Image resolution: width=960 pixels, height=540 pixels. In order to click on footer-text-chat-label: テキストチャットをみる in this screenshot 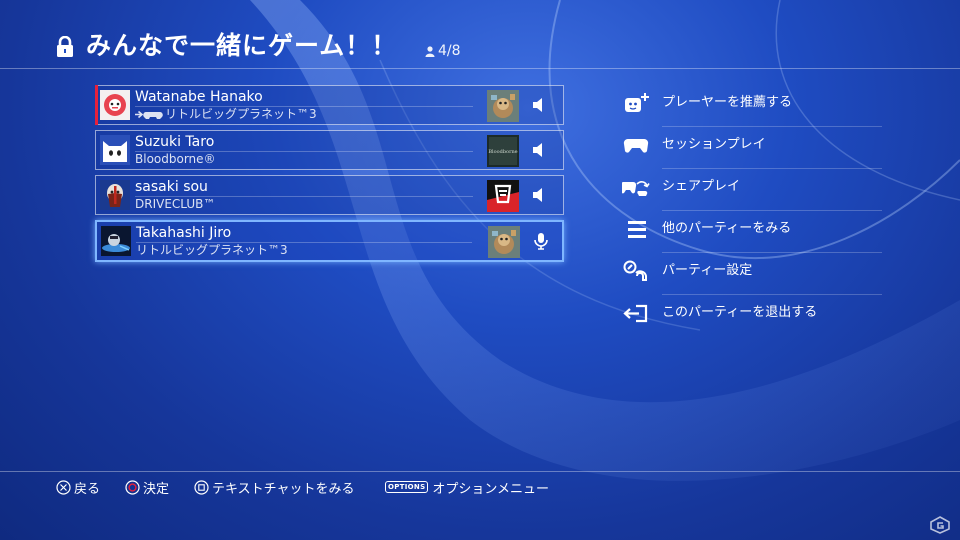, I will do `click(283, 489)`.